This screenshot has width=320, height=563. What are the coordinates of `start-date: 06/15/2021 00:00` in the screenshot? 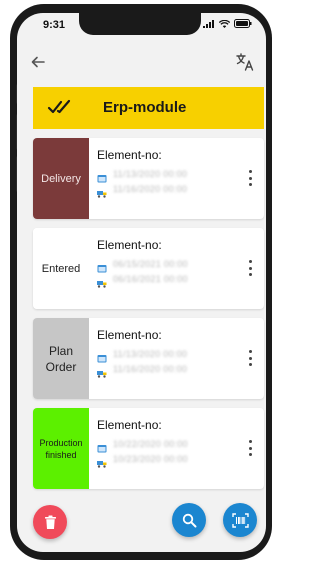 It's located at (150, 263).